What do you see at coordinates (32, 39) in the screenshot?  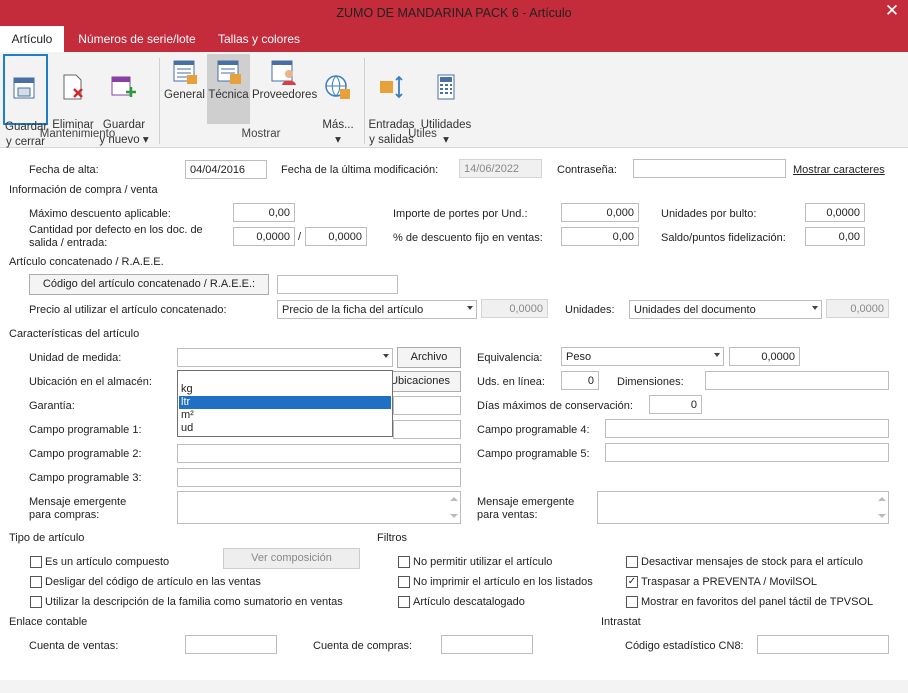 I see `tab-articulo: Artículo` at bounding box center [32, 39].